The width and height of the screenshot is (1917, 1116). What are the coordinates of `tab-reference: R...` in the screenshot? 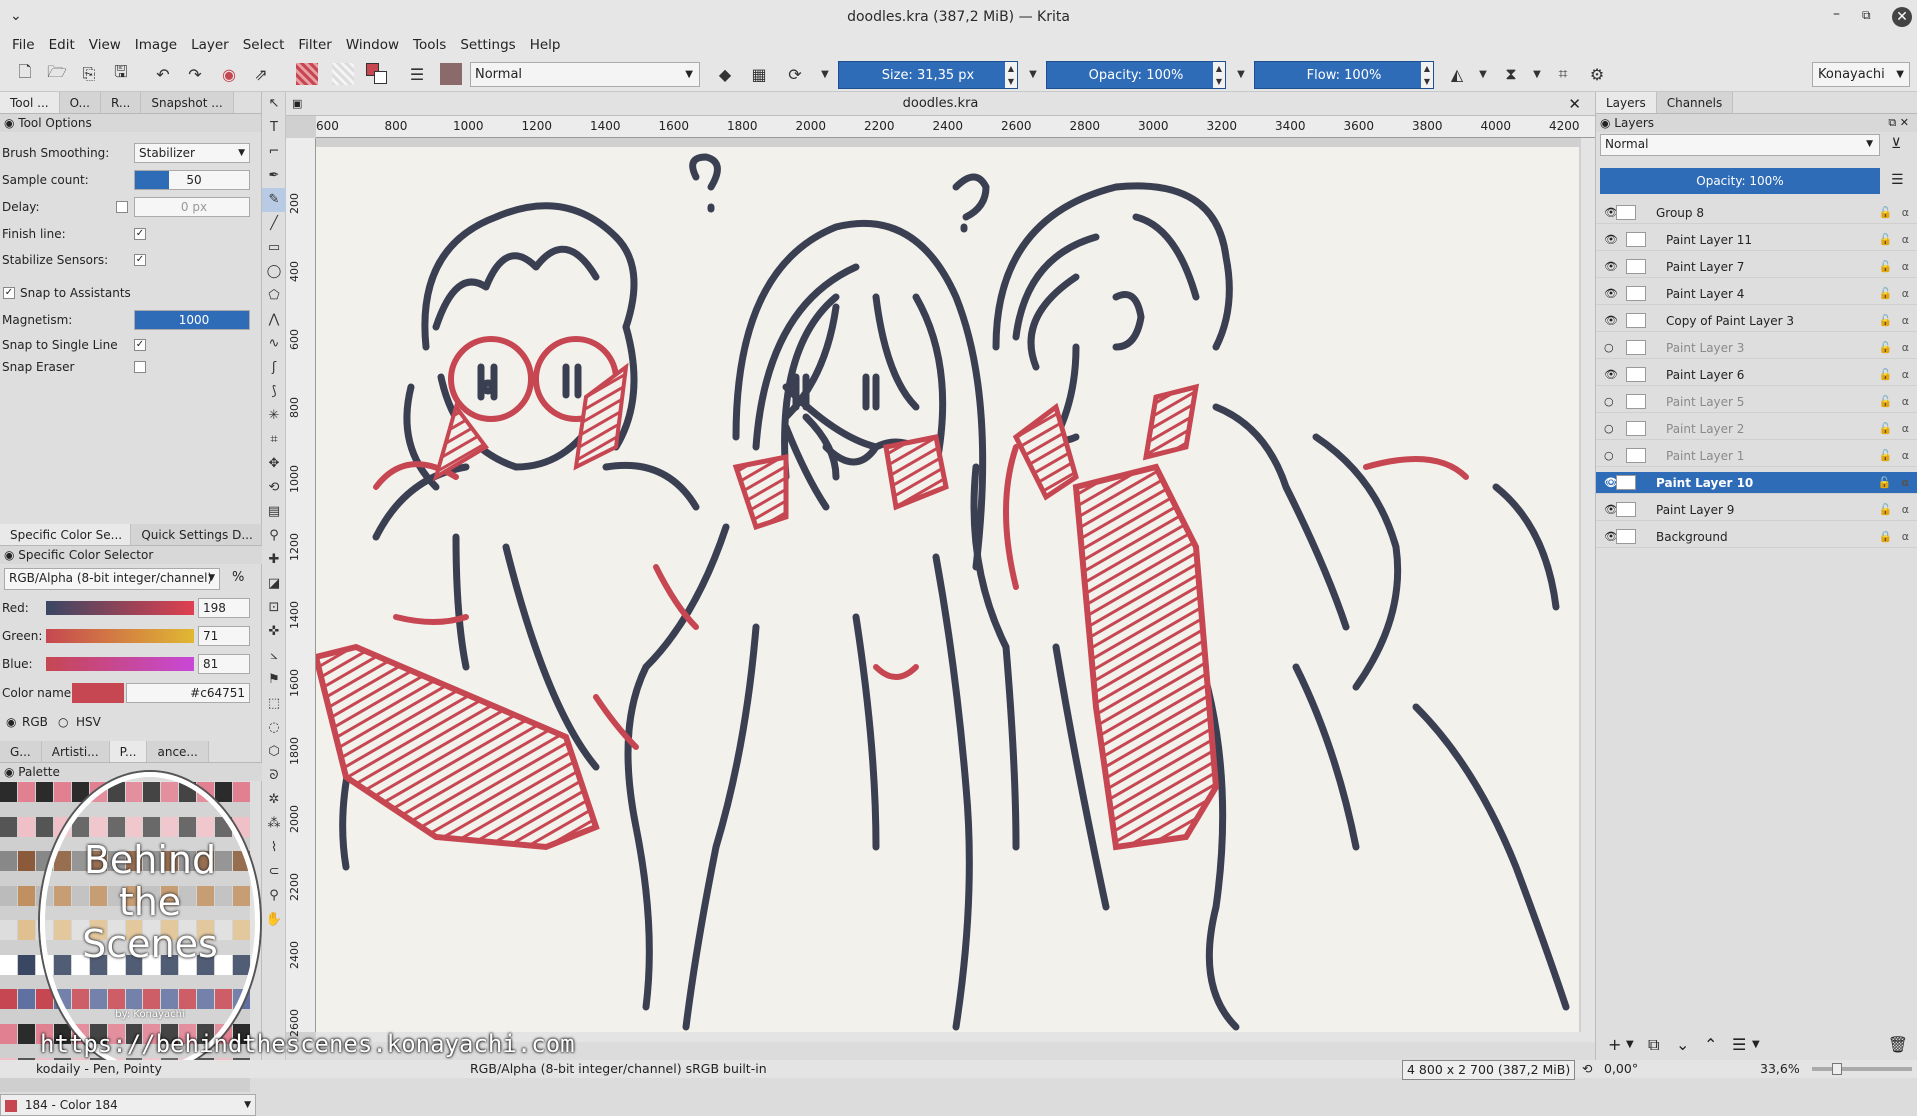 It's located at (121, 102).